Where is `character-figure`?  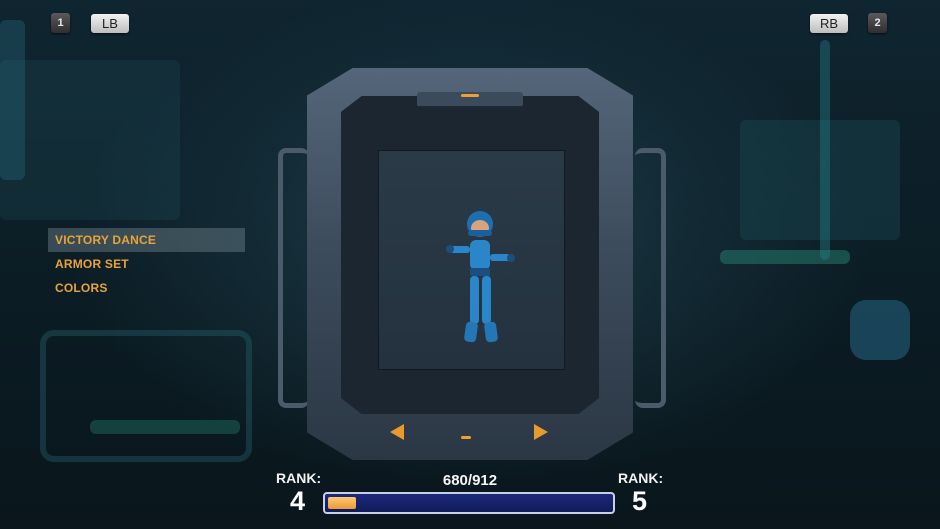 character-figure is located at coordinates (480, 277).